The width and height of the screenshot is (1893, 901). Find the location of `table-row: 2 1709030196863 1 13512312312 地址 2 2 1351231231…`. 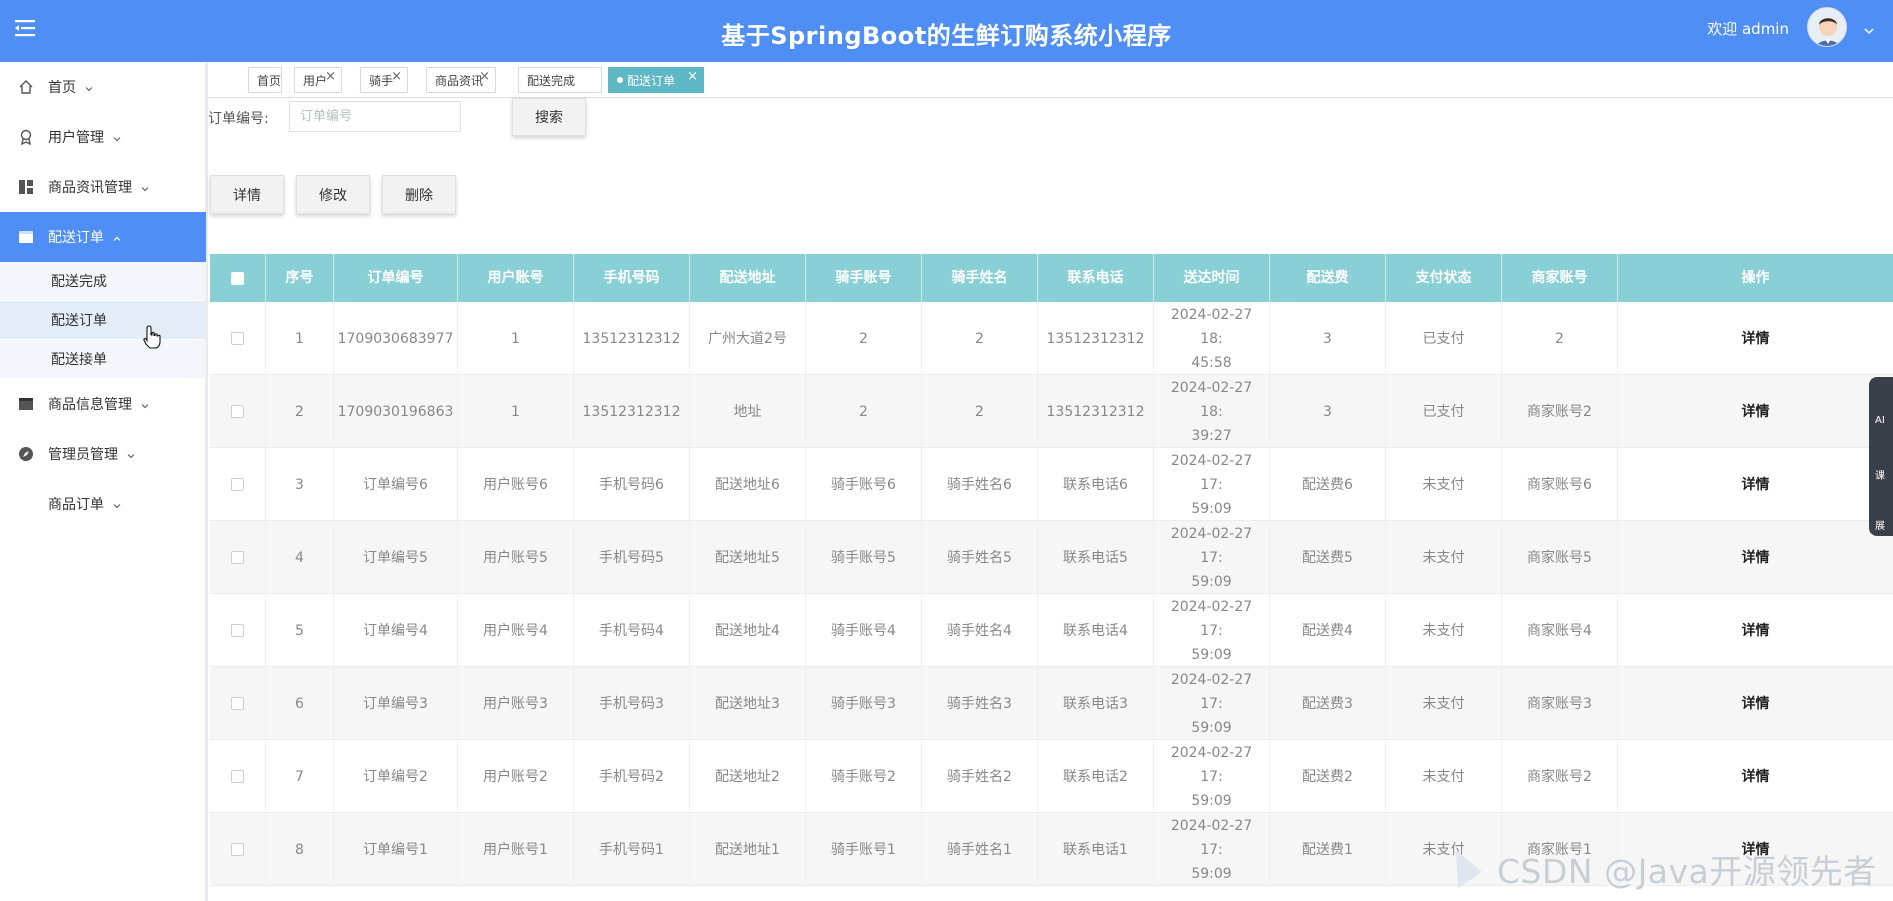

table-row: 2 1709030196863 1 13512312312 地址 2 2 1351231231… is located at coordinates (1051, 411).